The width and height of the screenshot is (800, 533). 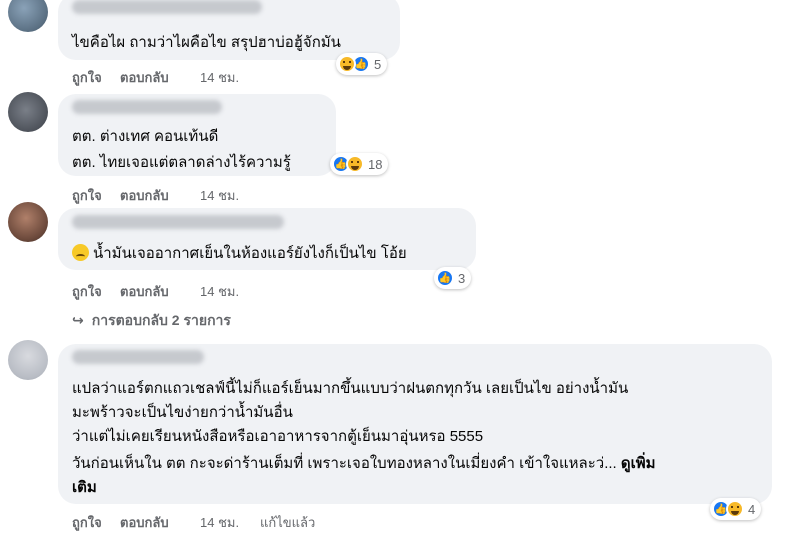 I want to click on view-replies-link: ↪ การตอบกลับ 2 รายการ, so click(x=151, y=321).